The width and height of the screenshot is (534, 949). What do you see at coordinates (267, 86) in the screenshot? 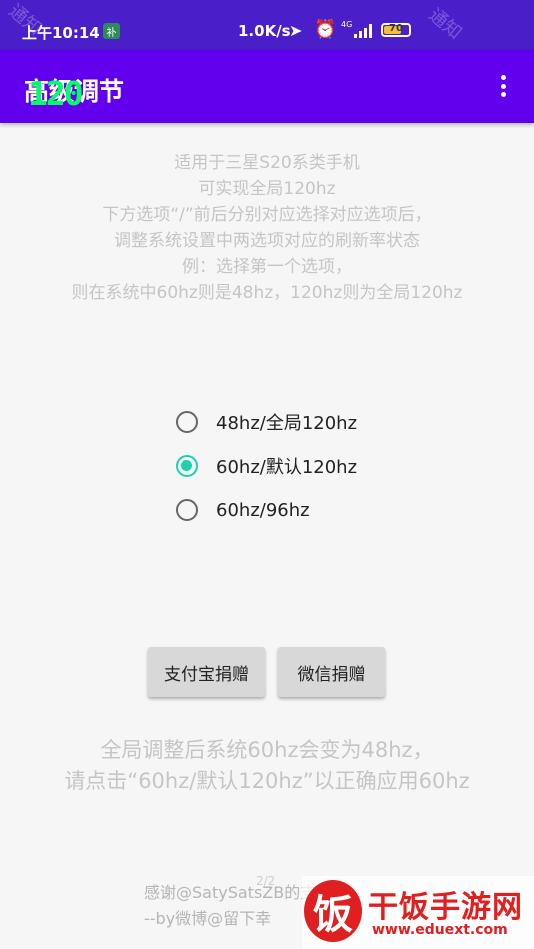
I see `app-bar: 高级调节 120` at bounding box center [267, 86].